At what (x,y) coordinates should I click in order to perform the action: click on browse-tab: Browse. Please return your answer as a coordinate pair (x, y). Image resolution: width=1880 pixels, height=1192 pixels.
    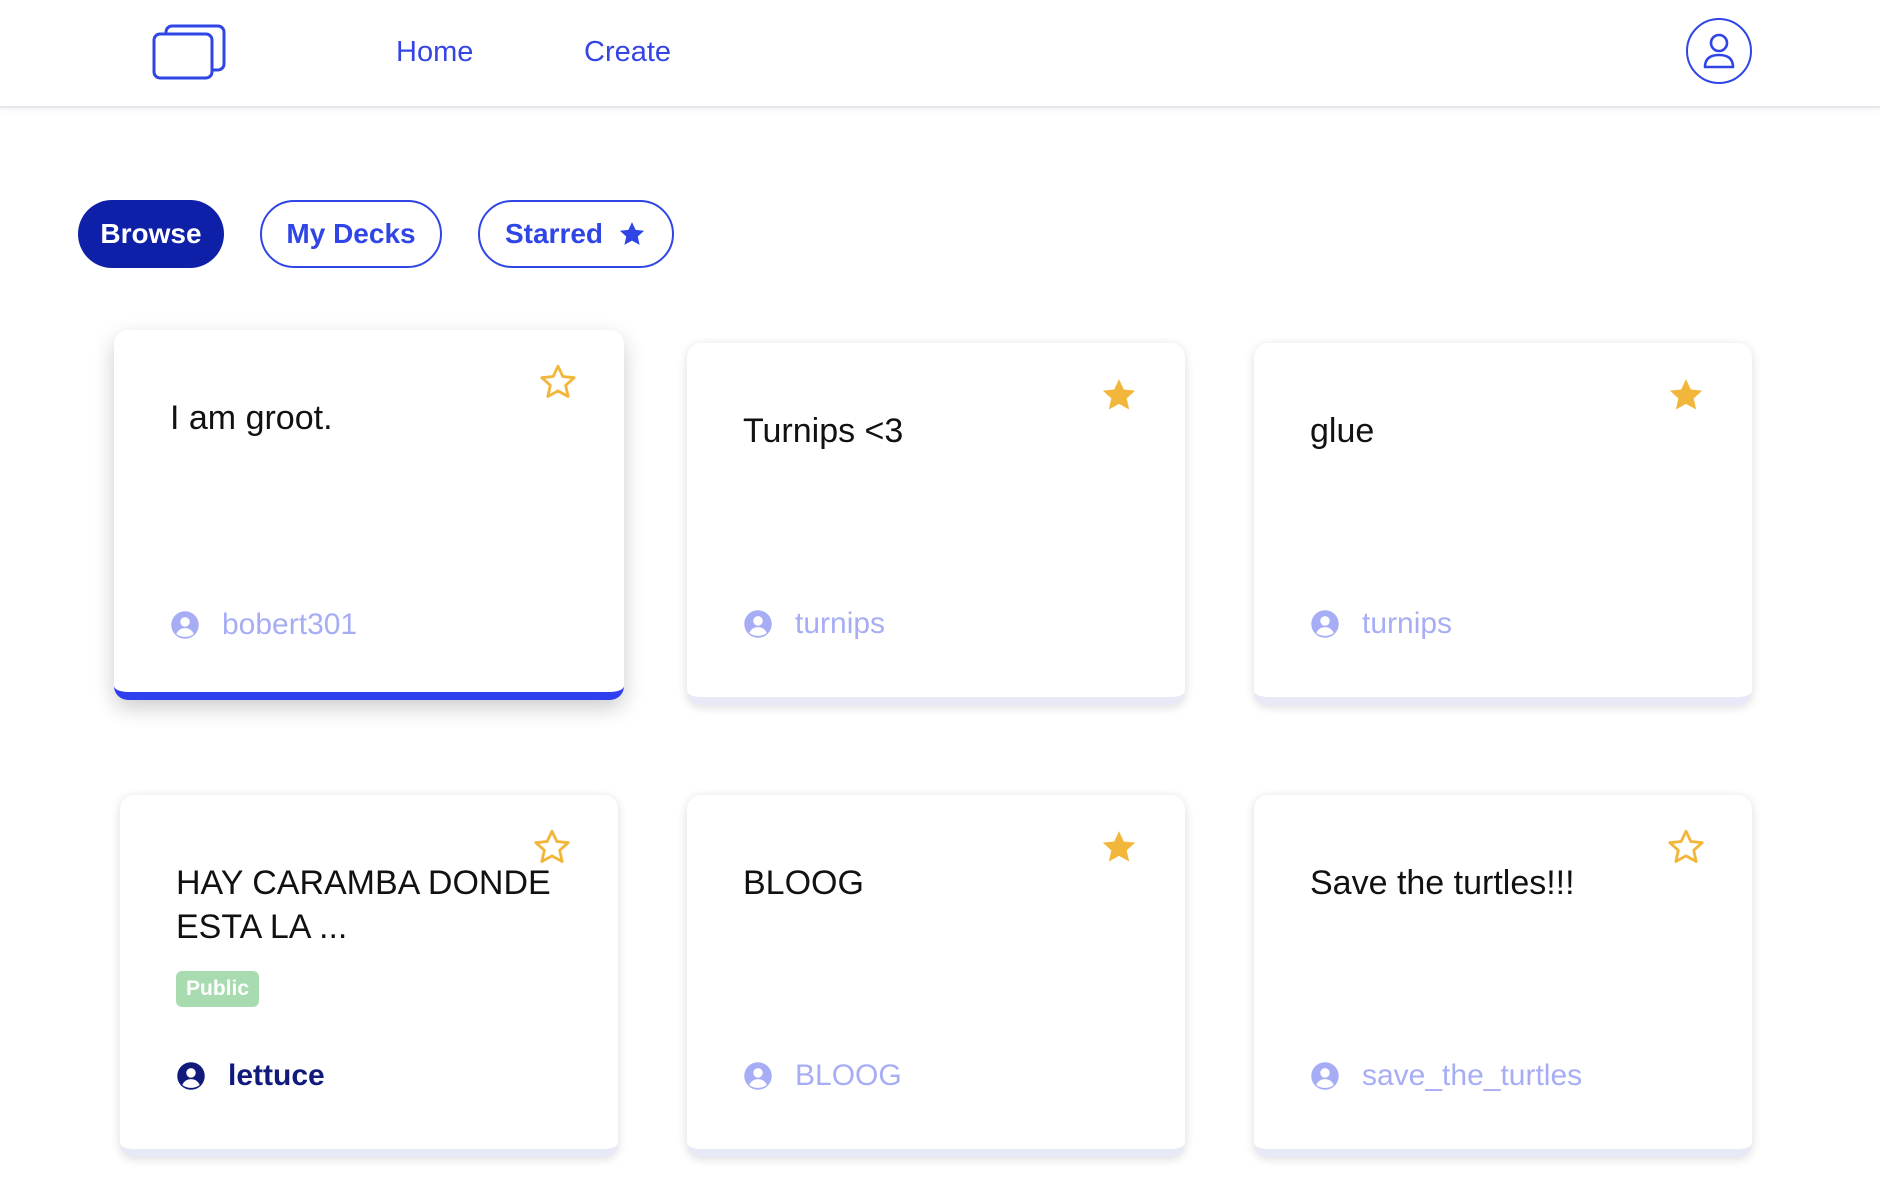
    Looking at the image, I should click on (151, 234).